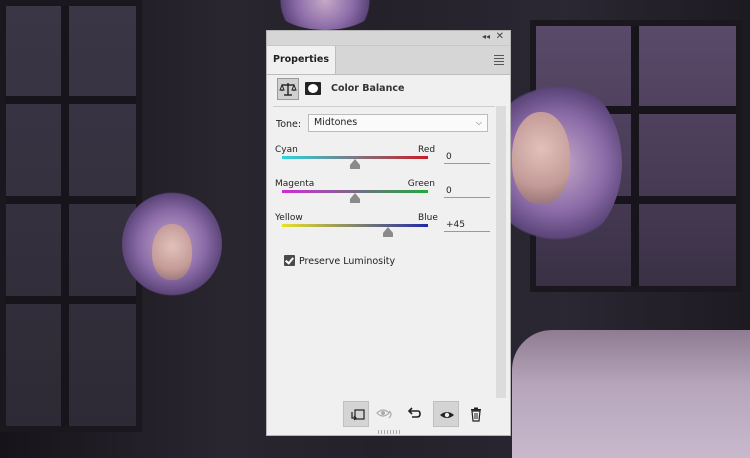  I want to click on slider-track, so click(355, 225).